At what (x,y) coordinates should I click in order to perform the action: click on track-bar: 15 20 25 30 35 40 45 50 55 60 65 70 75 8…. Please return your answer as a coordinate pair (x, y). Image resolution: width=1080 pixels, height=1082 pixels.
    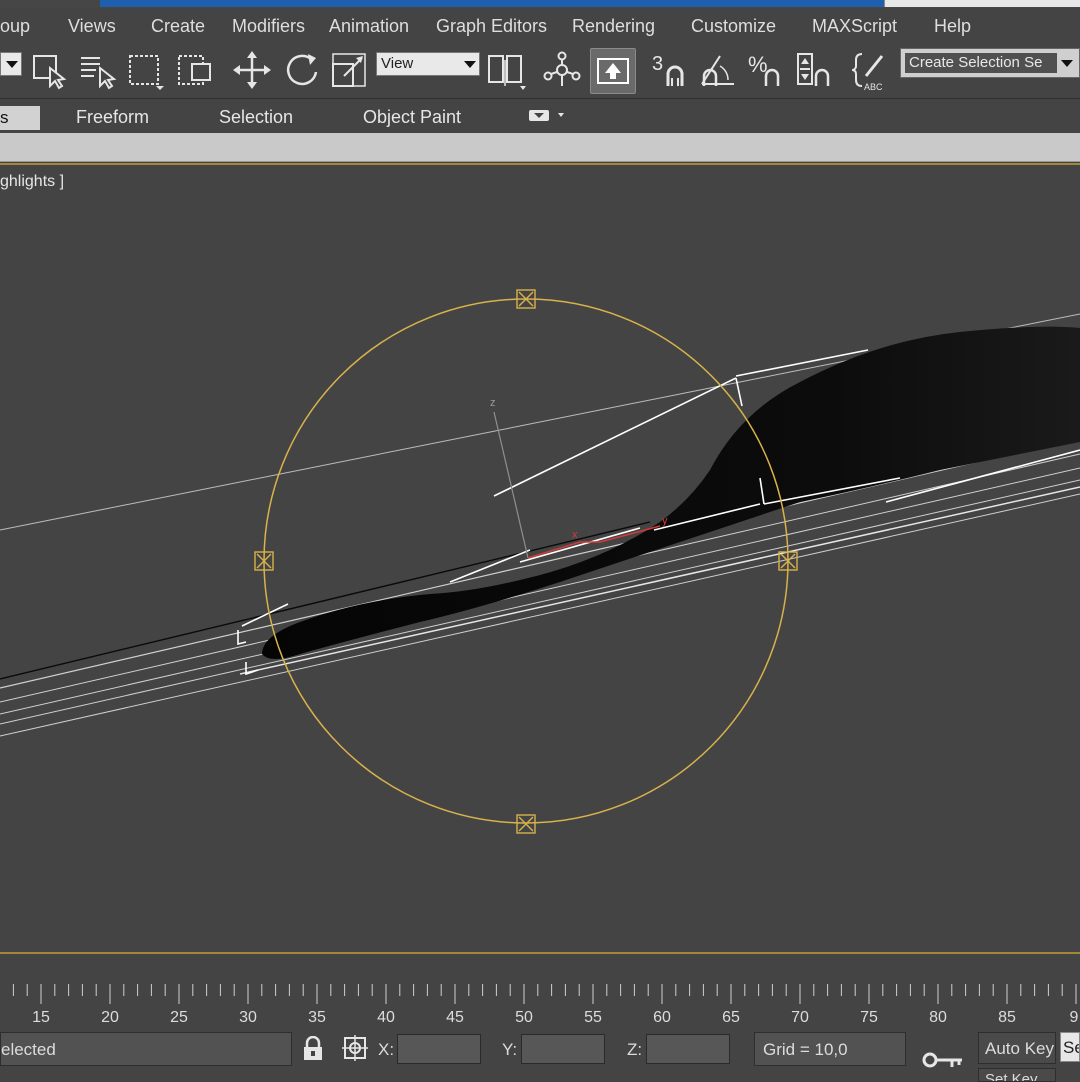
    Looking at the image, I should click on (540, 1005).